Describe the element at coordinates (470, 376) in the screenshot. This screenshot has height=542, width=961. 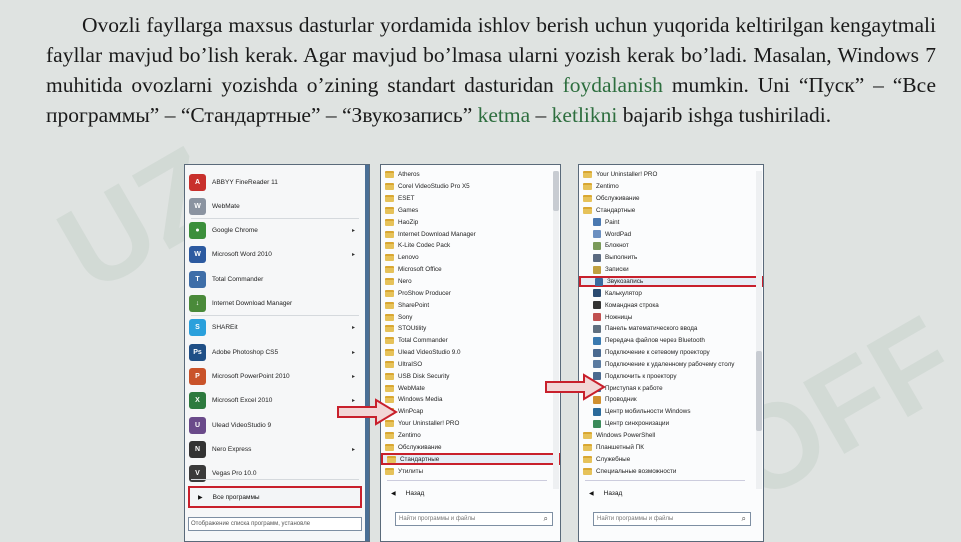
I see `folder-item: USB Disk Security` at that location.